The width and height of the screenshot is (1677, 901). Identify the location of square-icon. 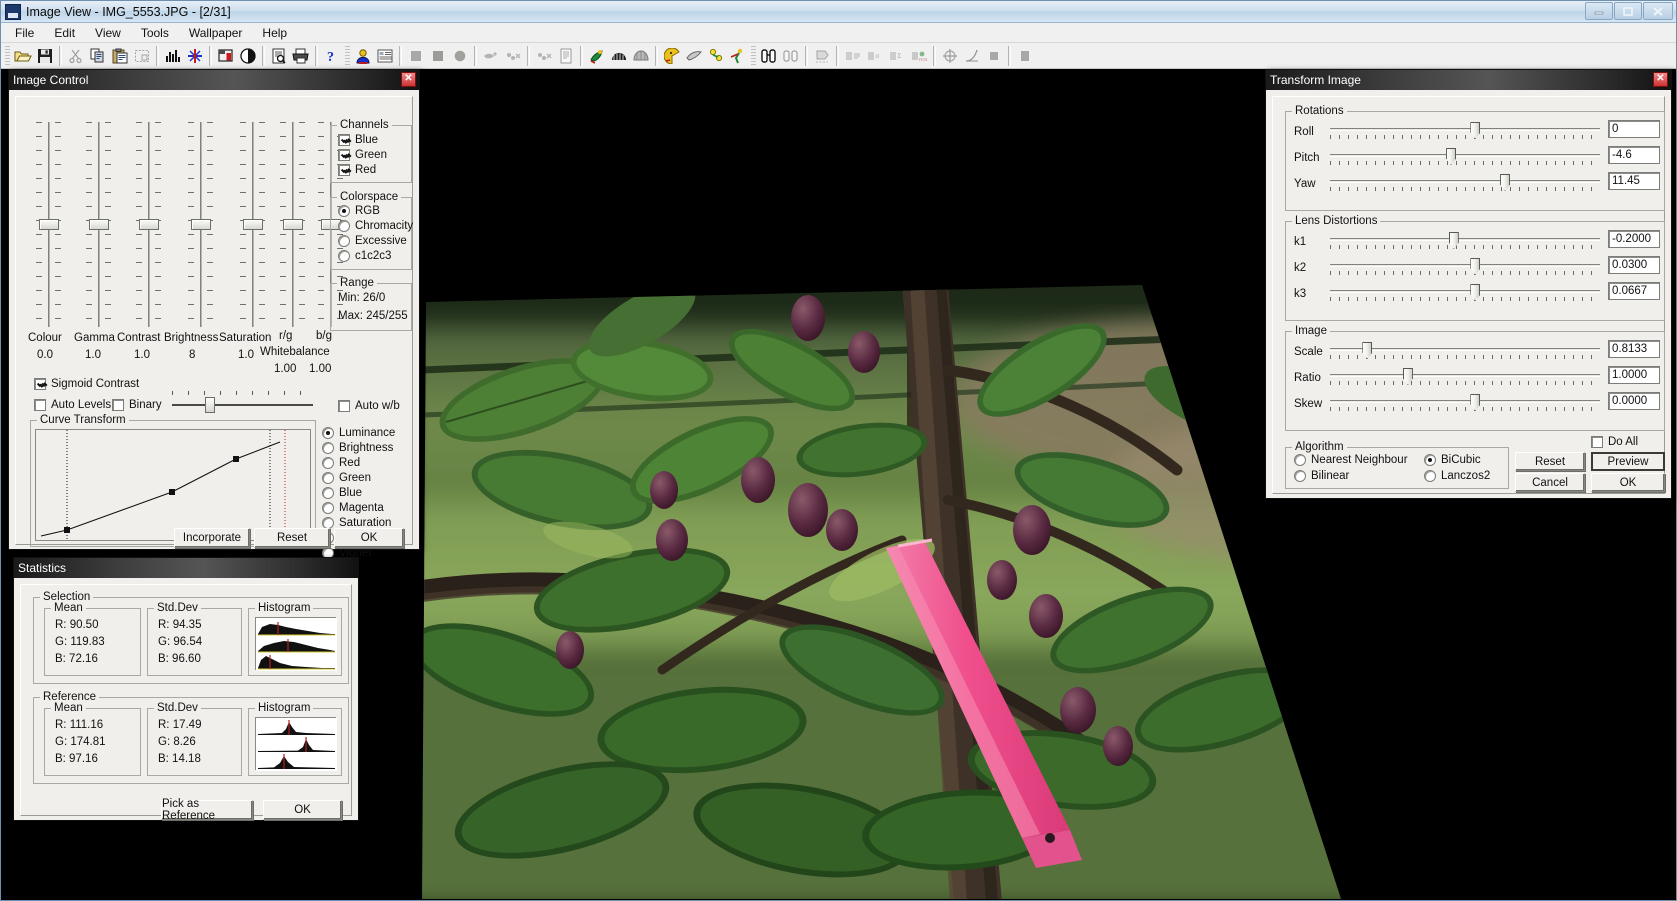
(994, 56).